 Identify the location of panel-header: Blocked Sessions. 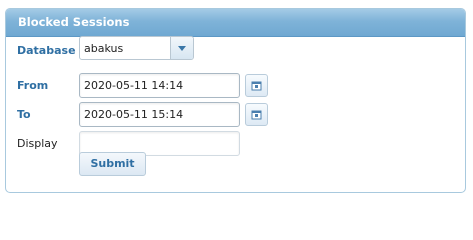
(235, 23).